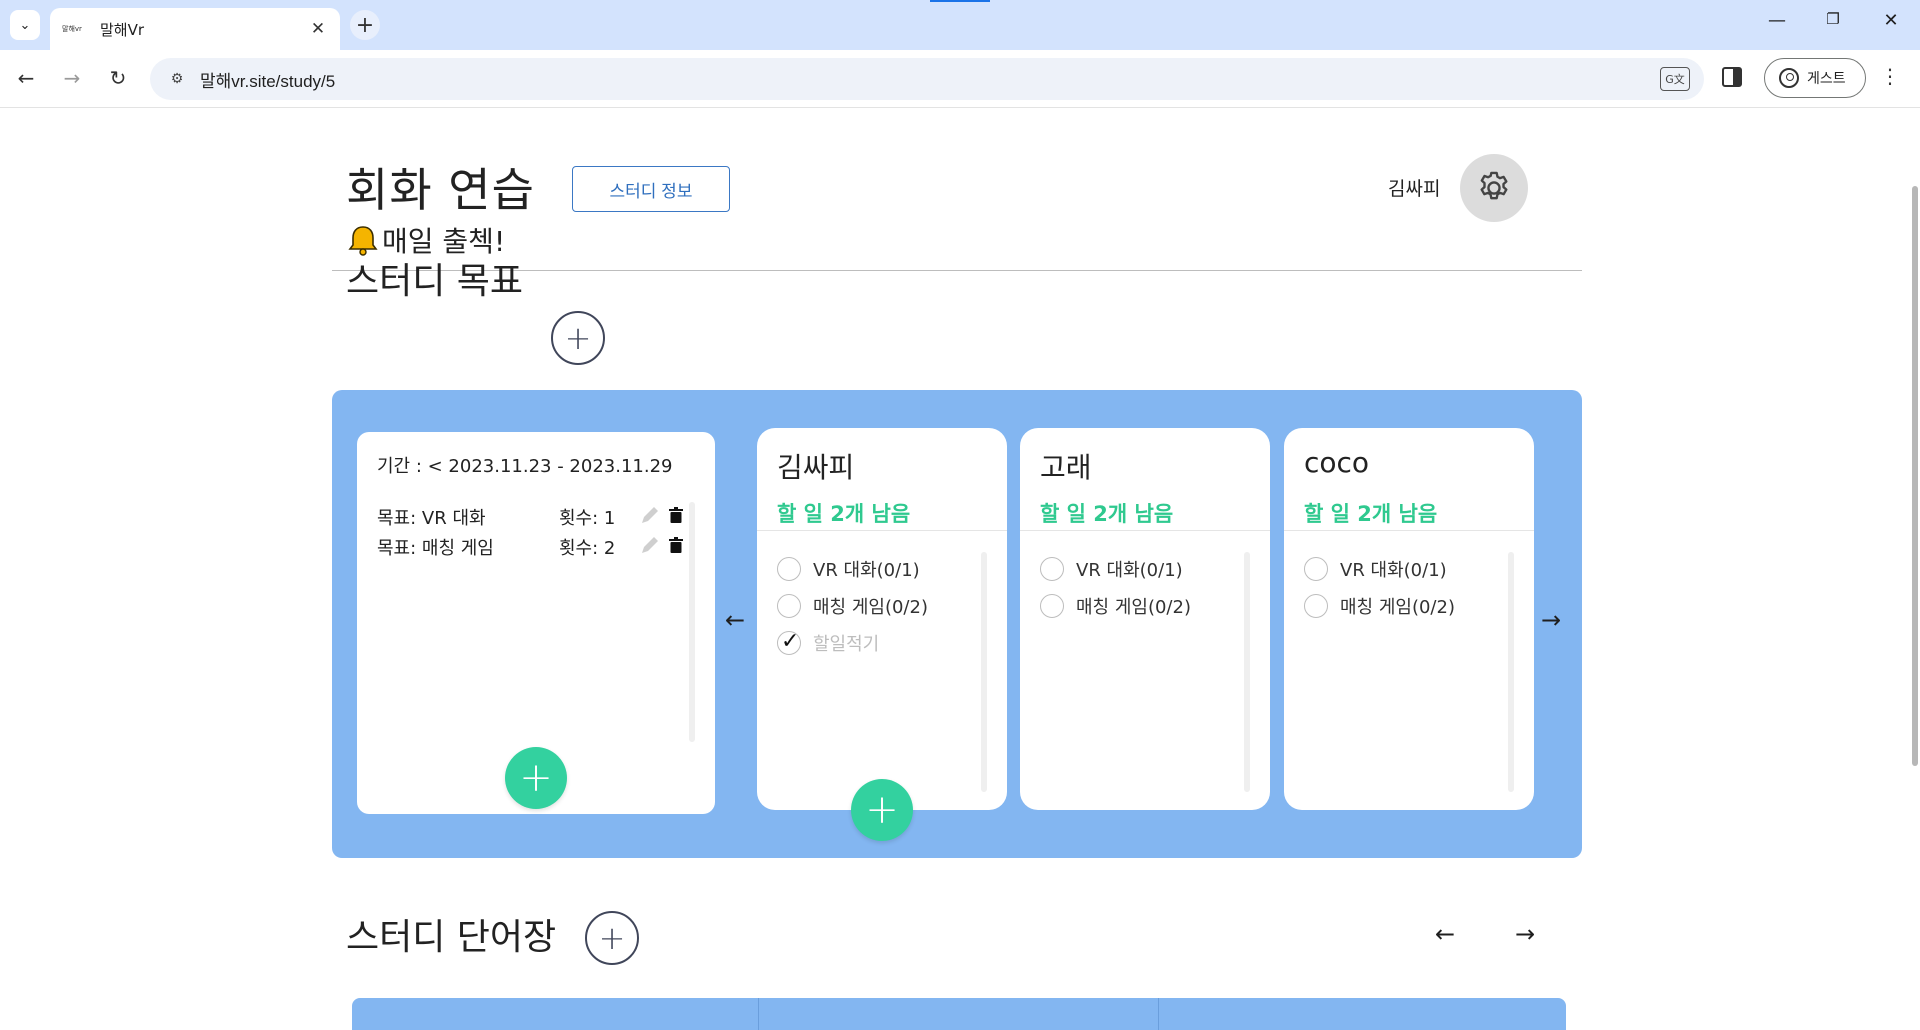  I want to click on reload-icon: ↻, so click(118, 78).